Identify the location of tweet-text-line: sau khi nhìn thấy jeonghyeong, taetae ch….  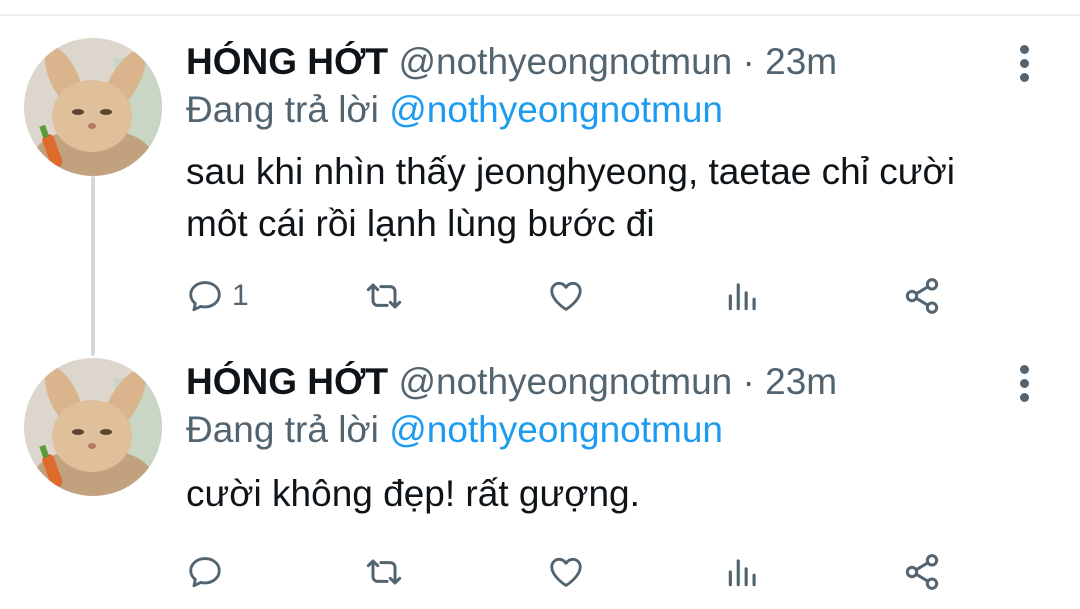
(570, 171).